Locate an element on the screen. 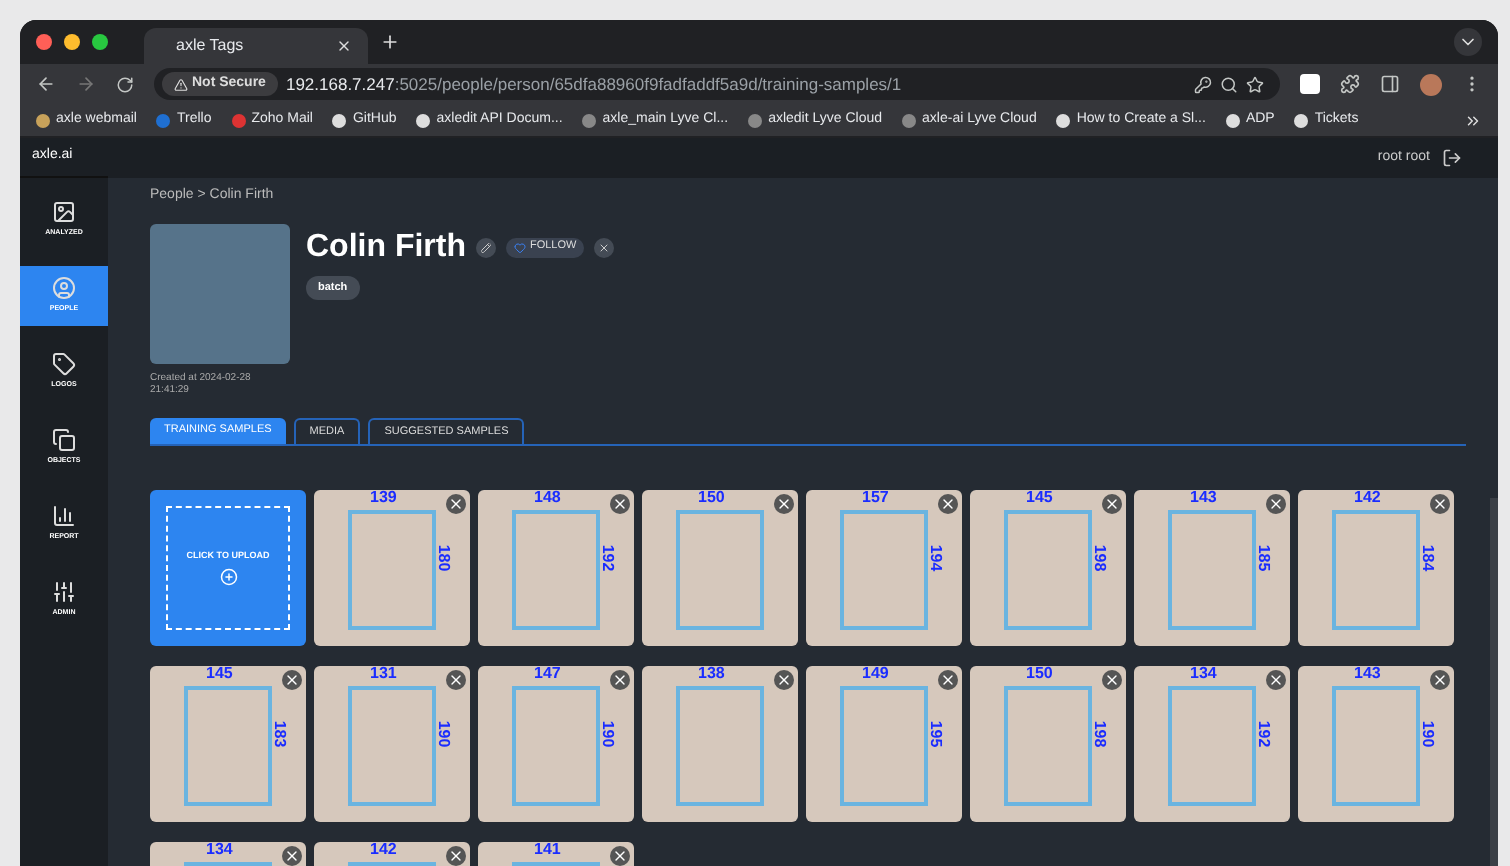 The width and height of the screenshot is (1510, 866). face-photo: 143 185 is located at coordinates (1212, 568).